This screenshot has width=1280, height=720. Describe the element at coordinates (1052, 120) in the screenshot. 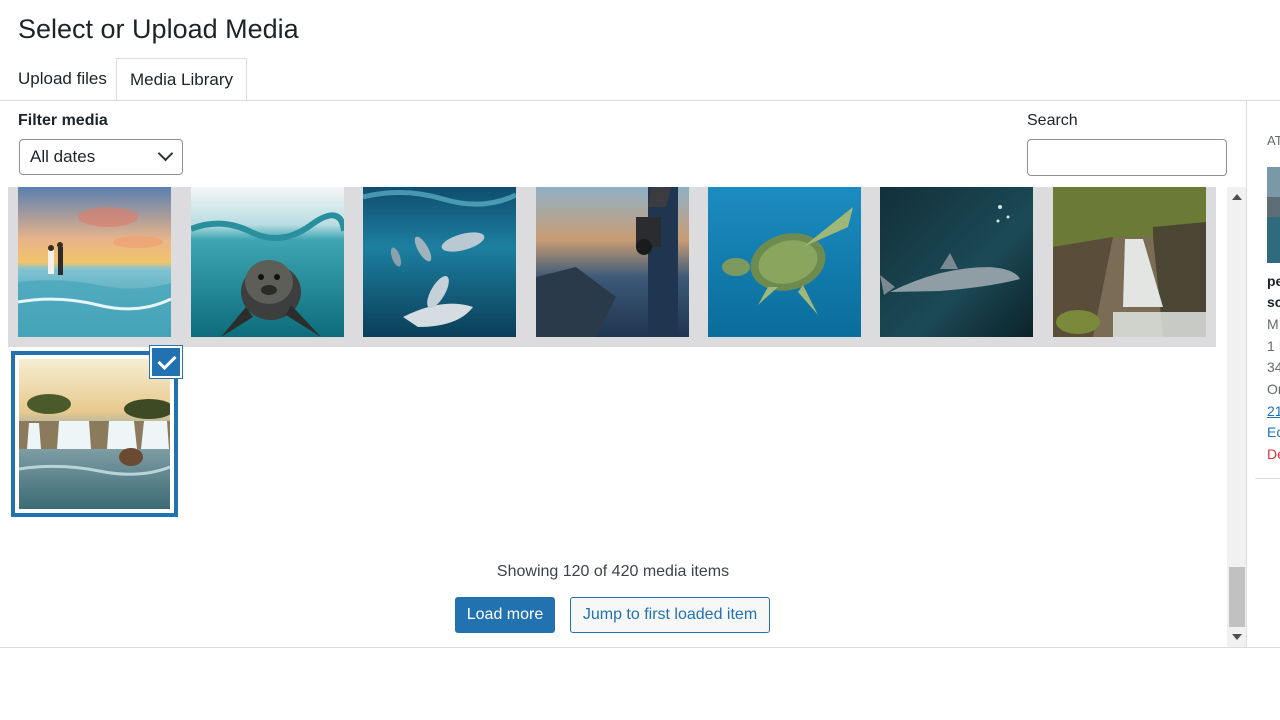

I see `search-label: Search` at that location.